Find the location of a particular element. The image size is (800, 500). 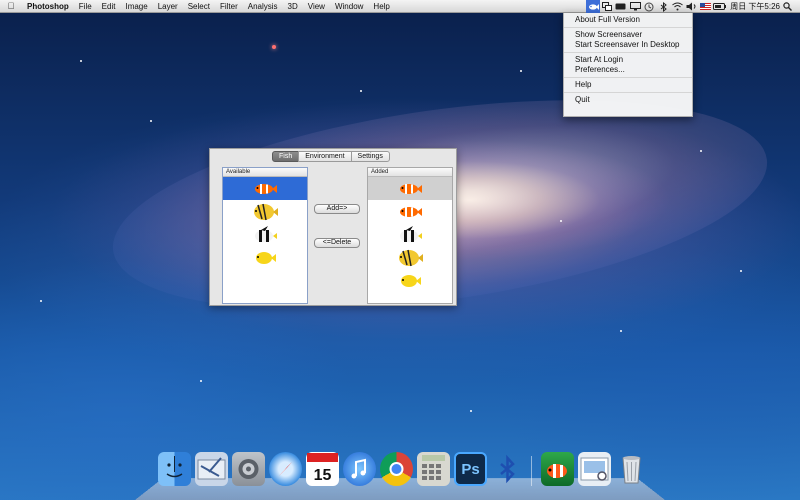

menu-analysis: Analysis is located at coordinates (263, 6).